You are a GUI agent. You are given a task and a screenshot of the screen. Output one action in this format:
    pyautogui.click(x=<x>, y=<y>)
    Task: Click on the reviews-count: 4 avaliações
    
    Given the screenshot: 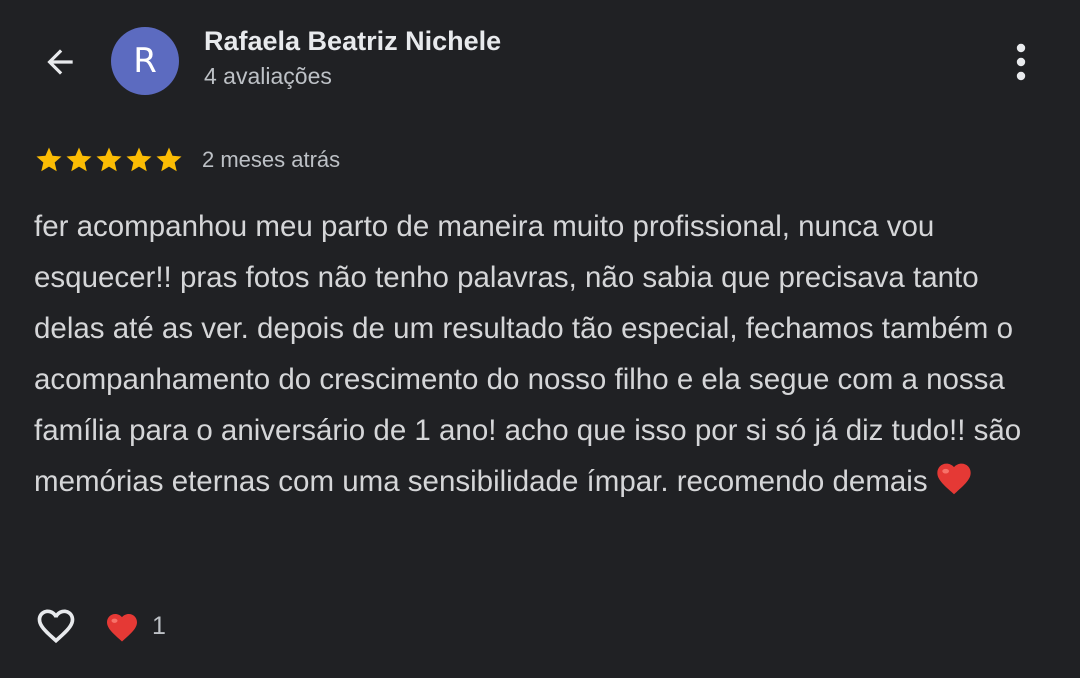 What is the action you would take?
    pyautogui.click(x=268, y=76)
    